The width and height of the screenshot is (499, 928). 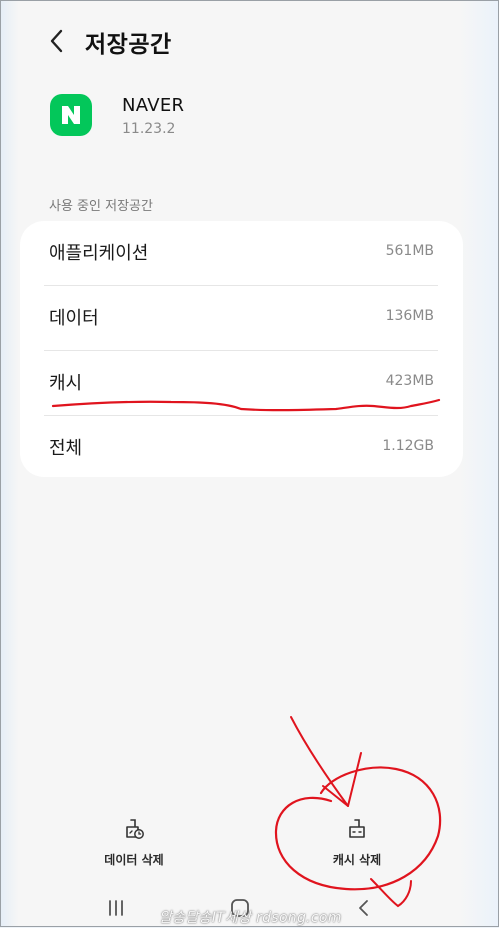 What do you see at coordinates (249, 41) in the screenshot?
I see `header: 저장공간` at bounding box center [249, 41].